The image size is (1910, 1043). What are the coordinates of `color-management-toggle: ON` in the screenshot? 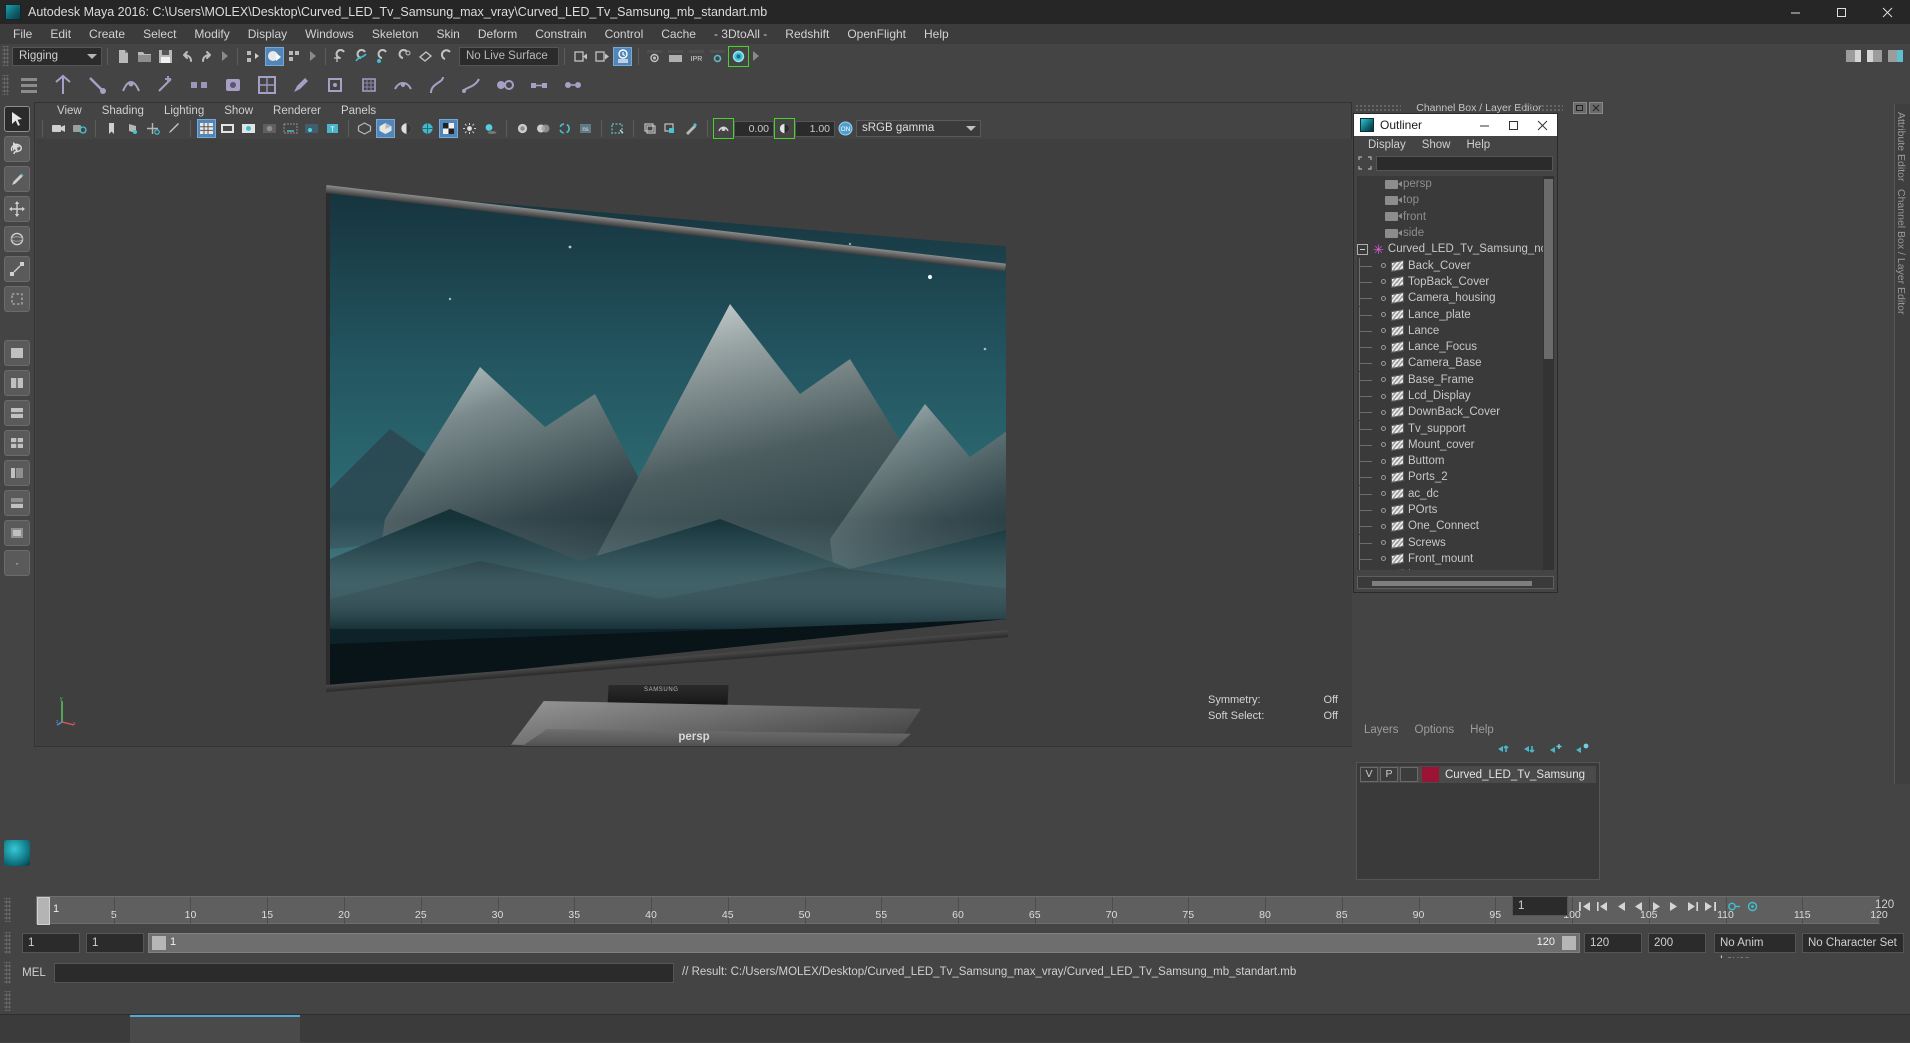 It's located at (845, 128).